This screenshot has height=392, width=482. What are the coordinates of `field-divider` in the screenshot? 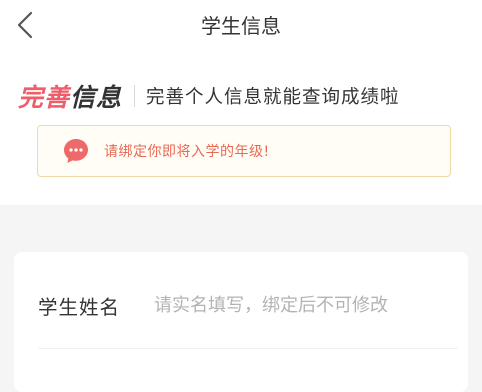 It's located at (248, 348).